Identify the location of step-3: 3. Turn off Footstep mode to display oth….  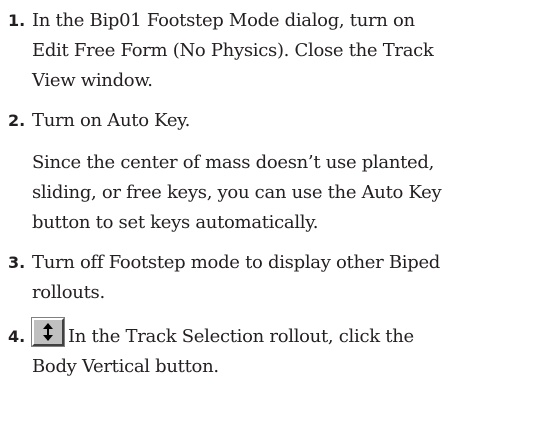
(260, 278).